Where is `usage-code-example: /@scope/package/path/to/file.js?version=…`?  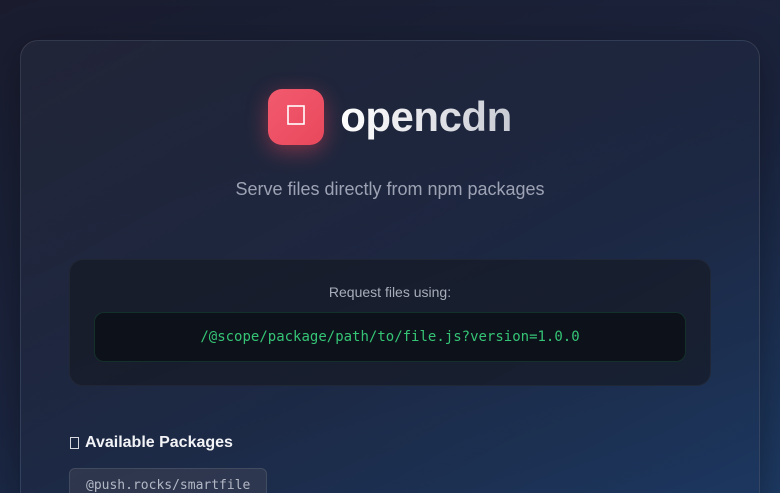 usage-code-example: /@scope/package/path/to/file.js?version=… is located at coordinates (390, 337).